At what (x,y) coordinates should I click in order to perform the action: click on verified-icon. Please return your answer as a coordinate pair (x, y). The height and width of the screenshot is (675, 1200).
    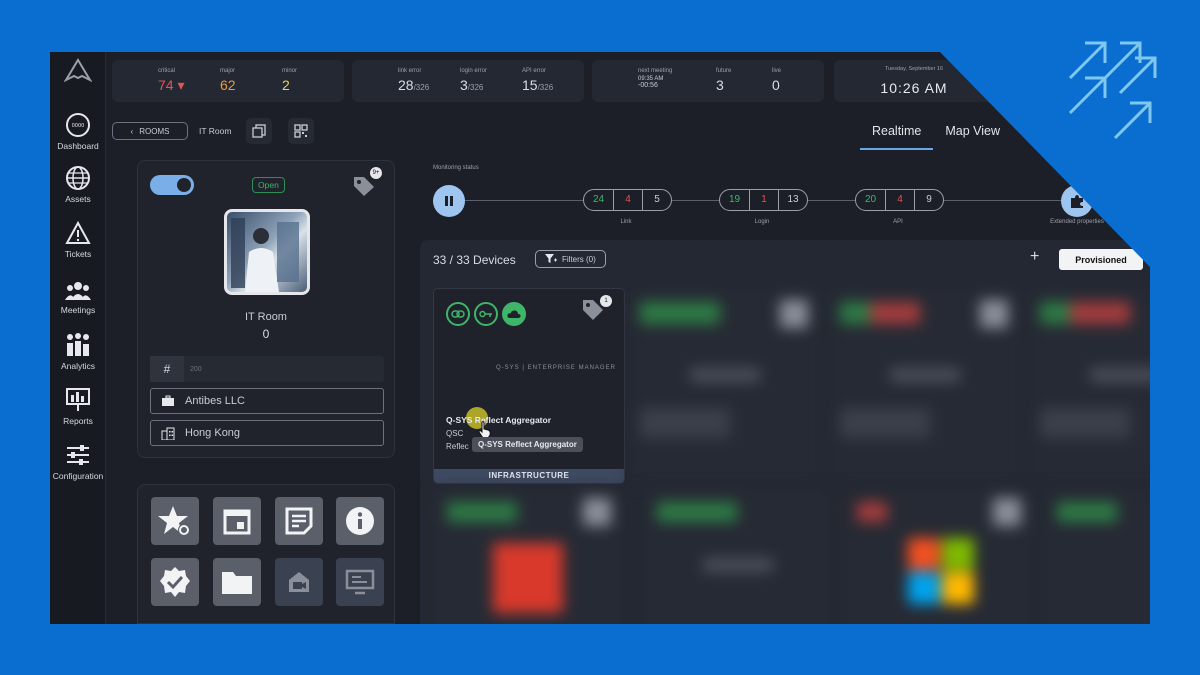
    Looking at the image, I should click on (175, 582).